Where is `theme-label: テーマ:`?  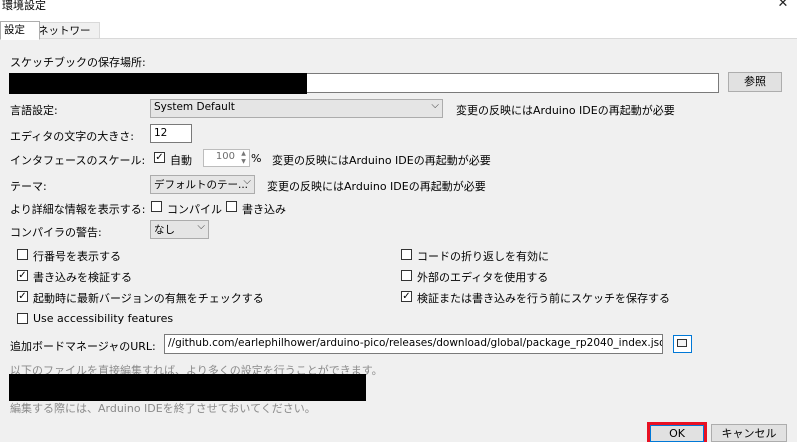 theme-label: テーマ: is located at coordinates (28, 186).